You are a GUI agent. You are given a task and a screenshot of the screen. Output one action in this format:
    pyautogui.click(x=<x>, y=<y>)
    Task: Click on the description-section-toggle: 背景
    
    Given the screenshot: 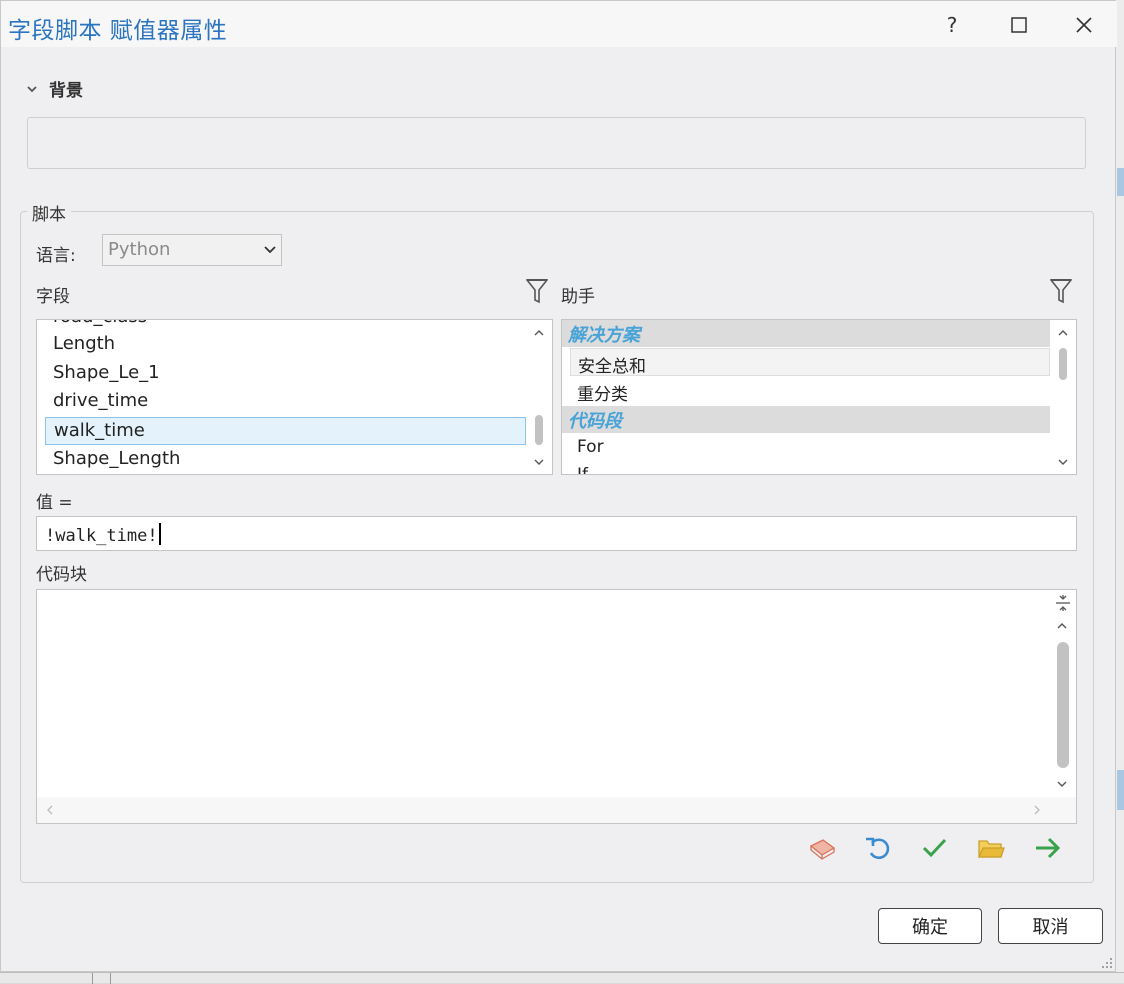 What is the action you would take?
    pyautogui.click(x=55, y=88)
    